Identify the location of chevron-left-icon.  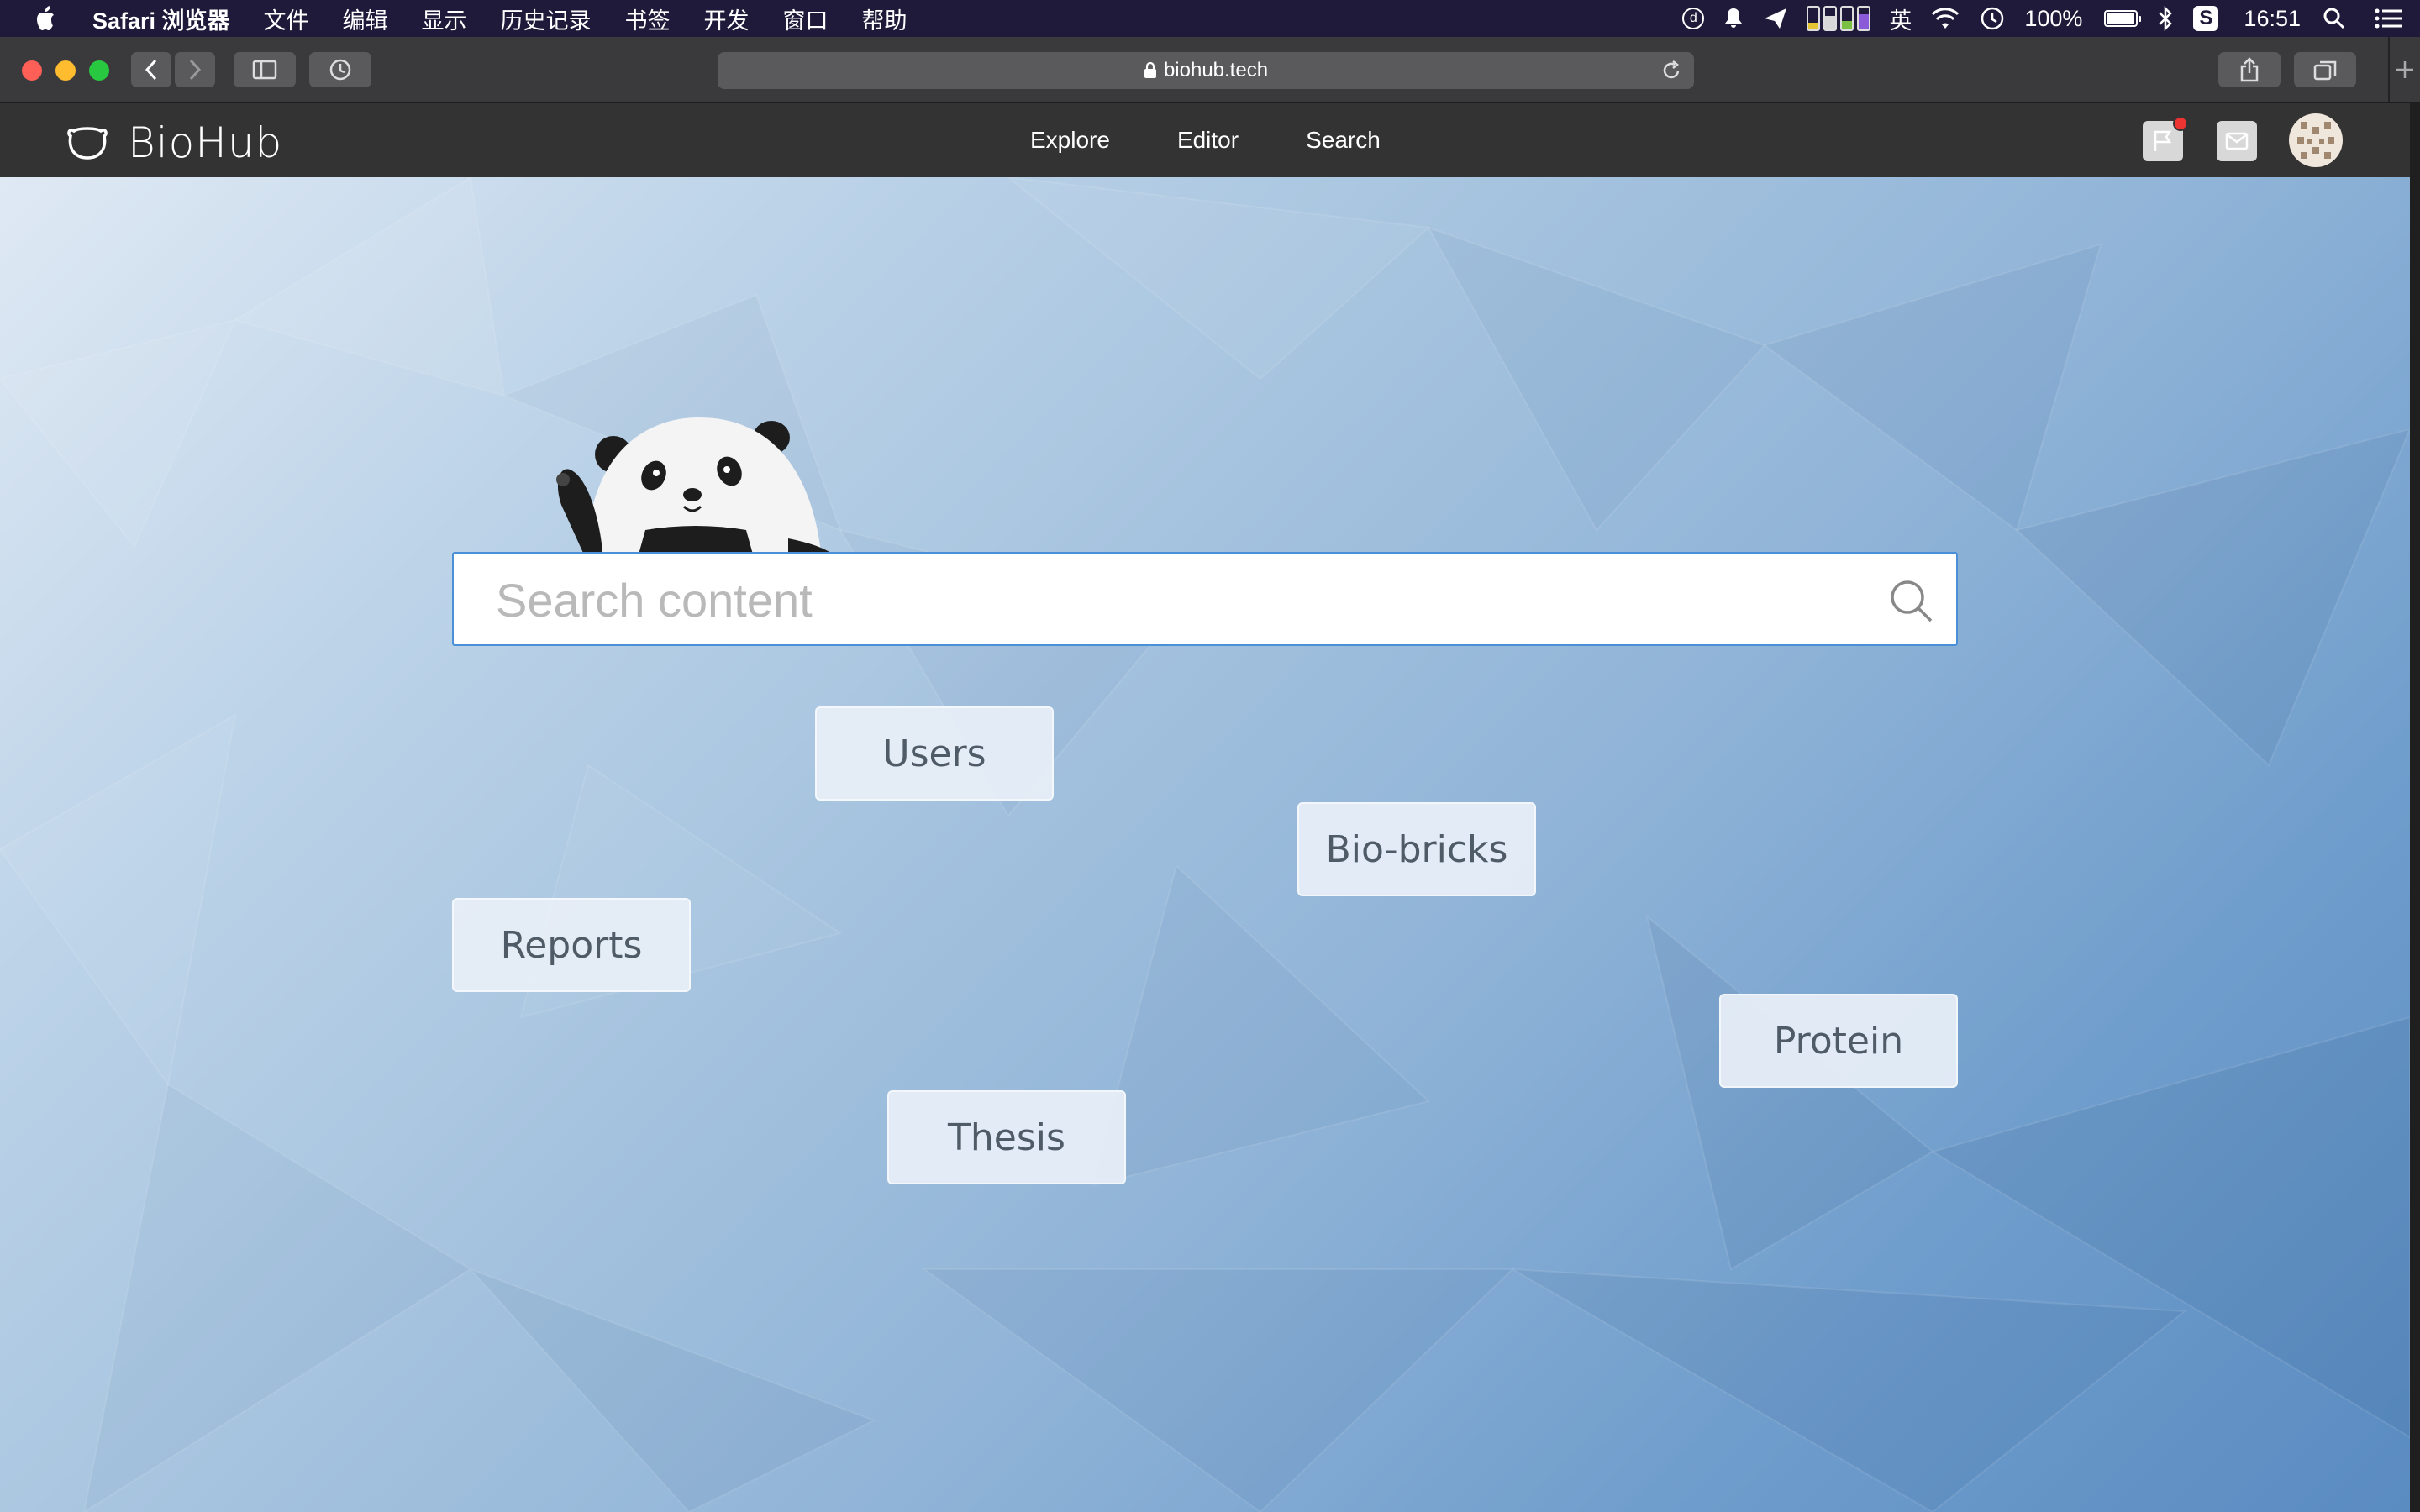
(151, 70).